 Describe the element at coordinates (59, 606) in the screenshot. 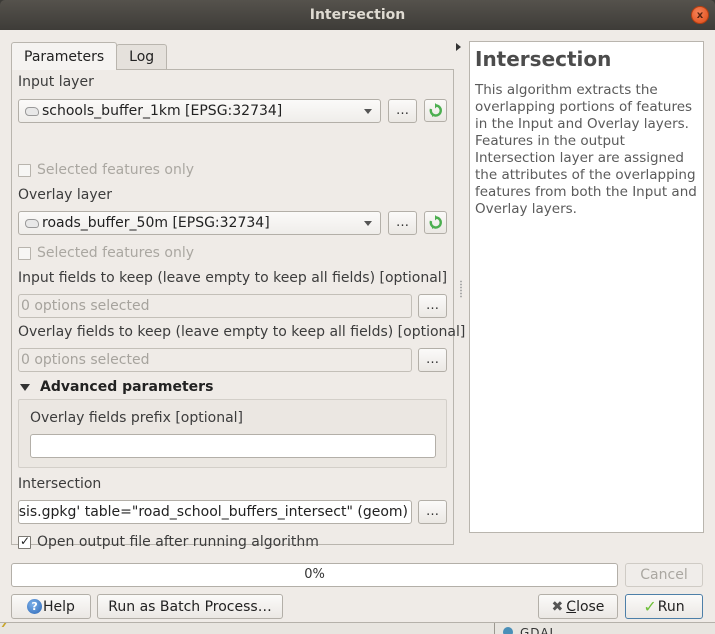

I see `help-label: Help` at that location.